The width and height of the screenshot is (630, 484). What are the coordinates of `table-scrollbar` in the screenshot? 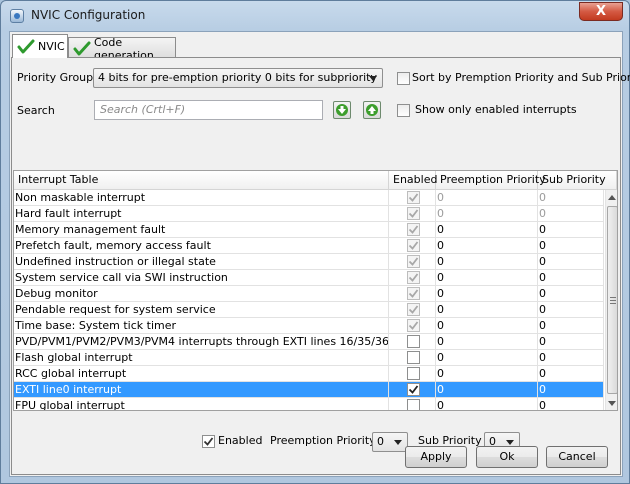 It's located at (611, 300).